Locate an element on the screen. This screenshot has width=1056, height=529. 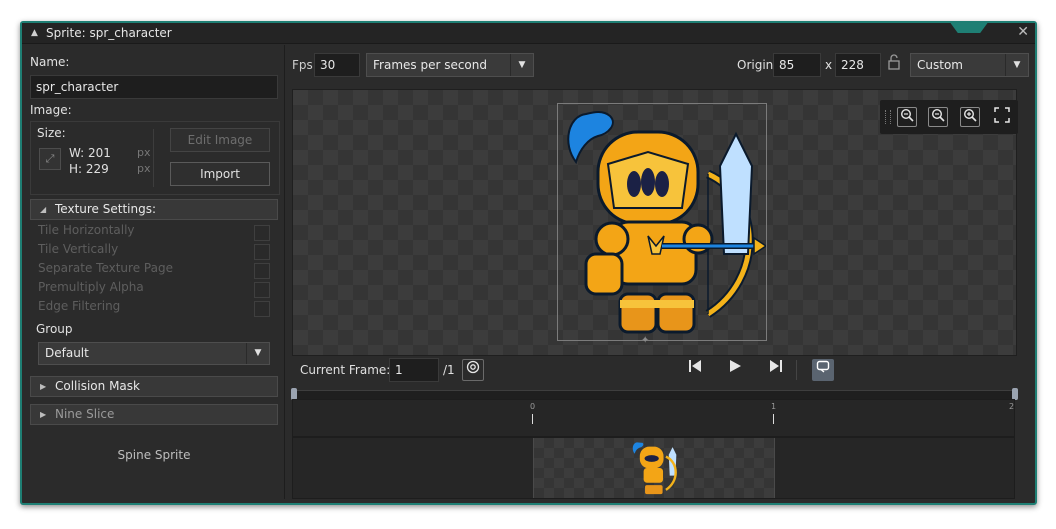
nine-slice-header: ▶ Nine Slice is located at coordinates (154, 414).